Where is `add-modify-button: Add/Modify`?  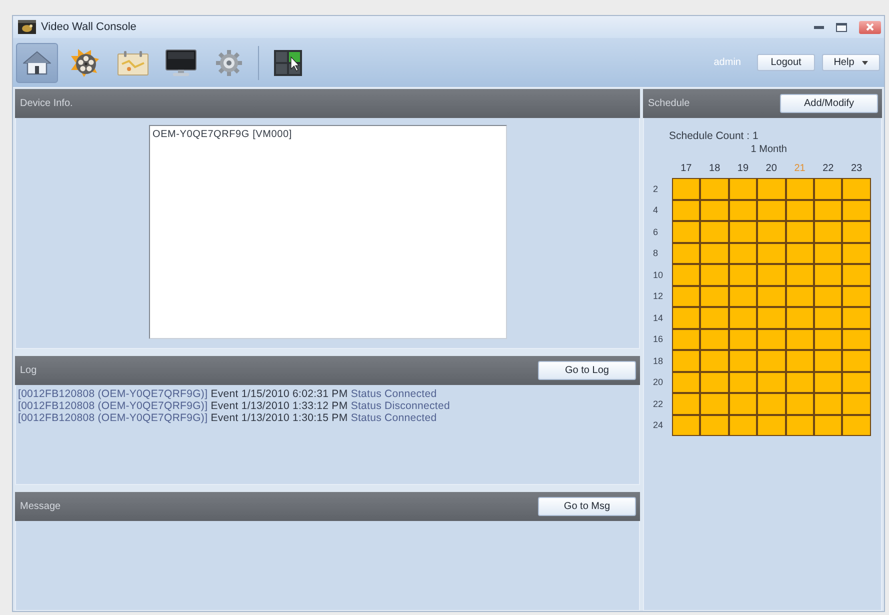
add-modify-button: Add/Modify is located at coordinates (829, 103).